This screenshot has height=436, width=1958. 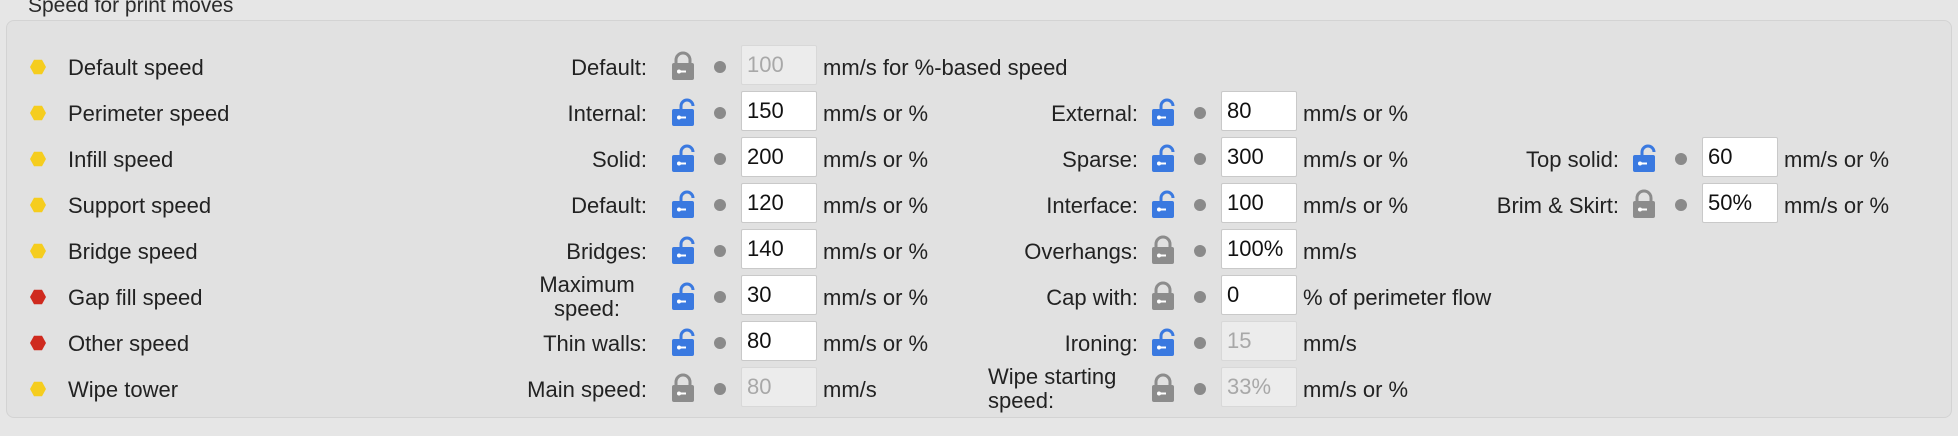 What do you see at coordinates (779, 157) in the screenshot?
I see `solid-input: 200` at bounding box center [779, 157].